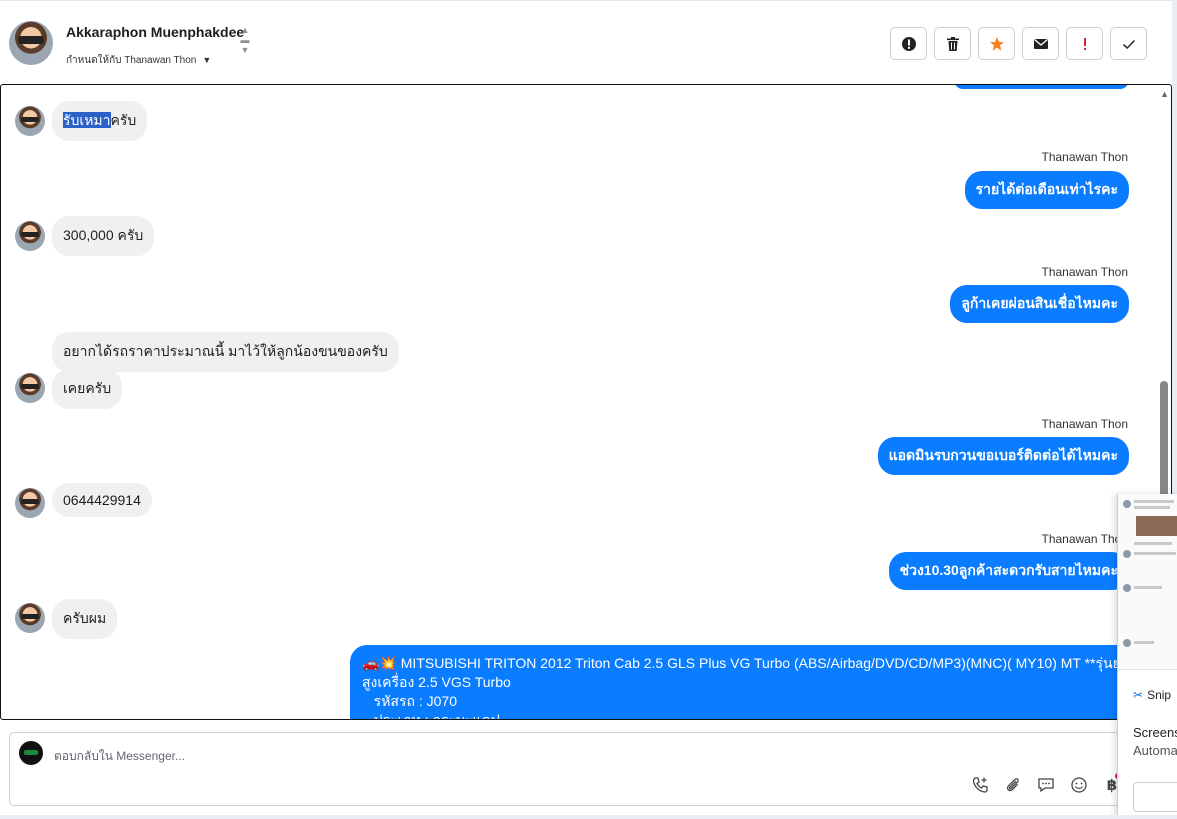  What do you see at coordinates (1147, 582) in the screenshot?
I see `screenshot-thumbnail` at bounding box center [1147, 582].